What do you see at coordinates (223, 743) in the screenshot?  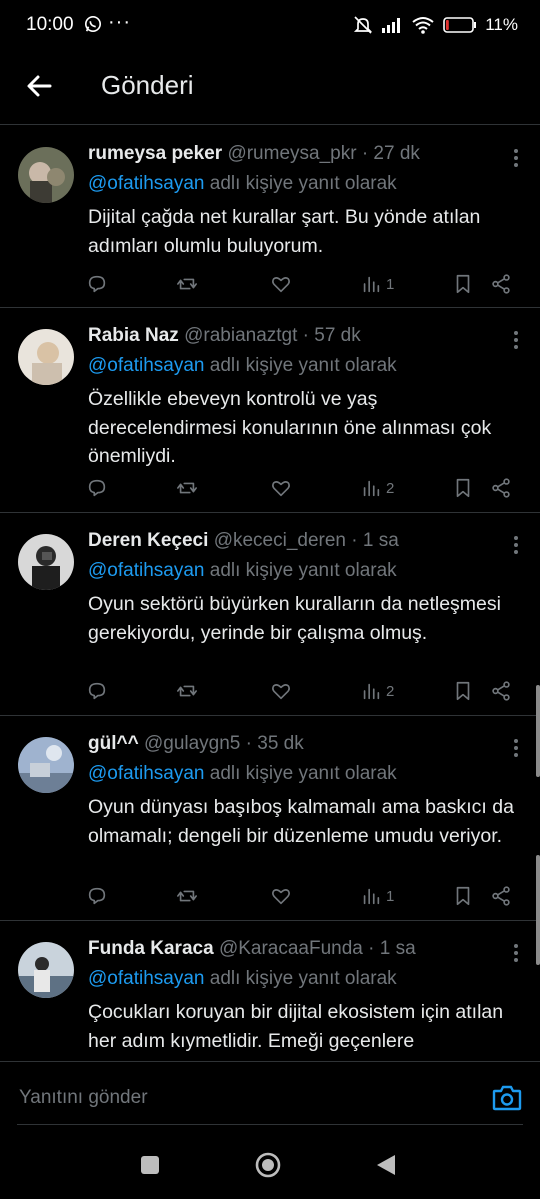 I see `handle-and-time: @gulaygn5 · 35 dk` at bounding box center [223, 743].